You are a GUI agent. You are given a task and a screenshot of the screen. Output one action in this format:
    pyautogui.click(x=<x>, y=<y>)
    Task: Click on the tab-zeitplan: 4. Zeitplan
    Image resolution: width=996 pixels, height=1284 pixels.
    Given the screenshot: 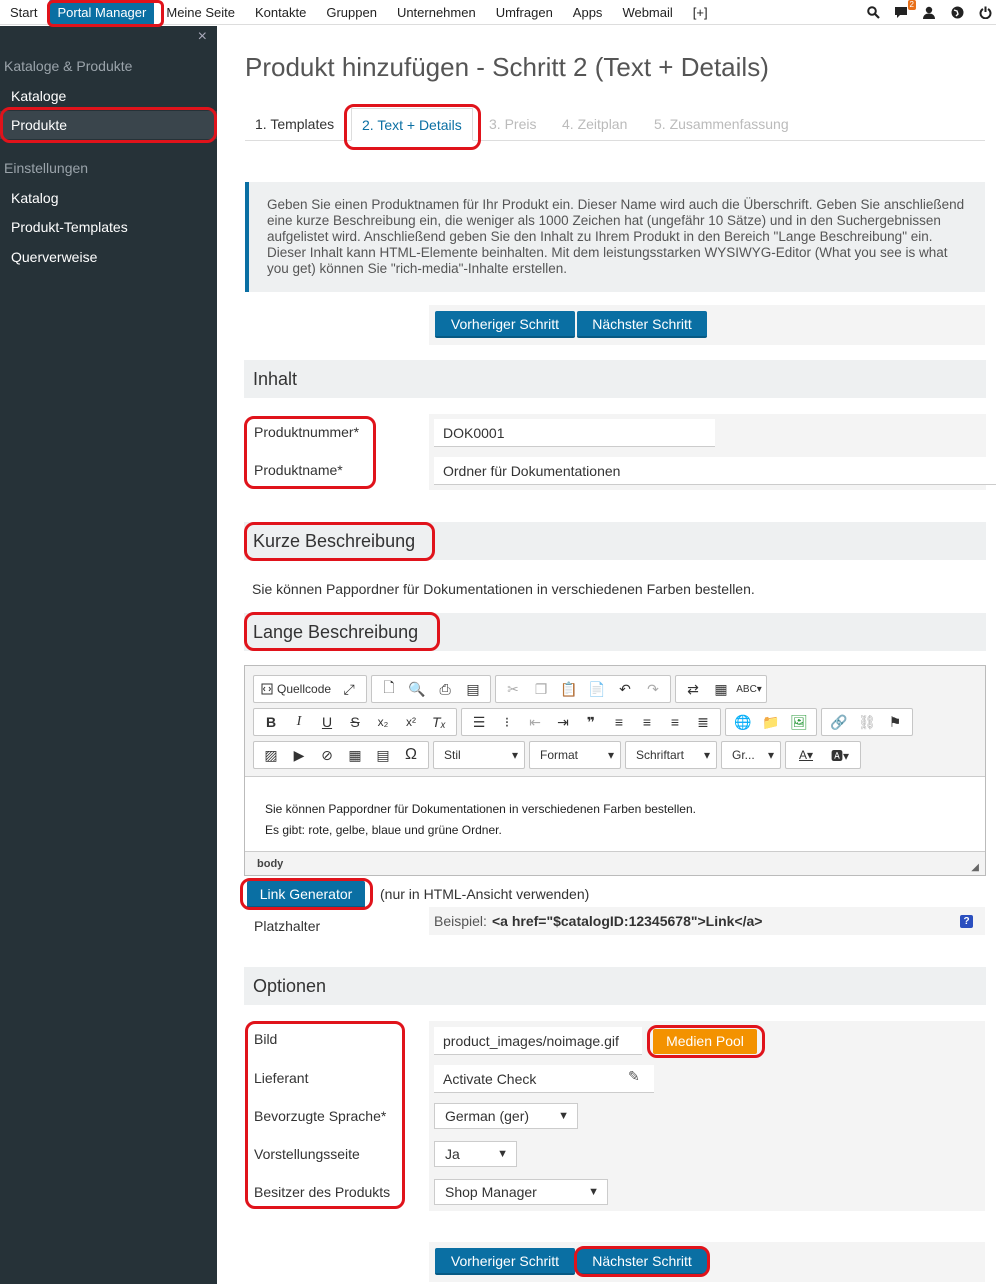 What is the action you would take?
    pyautogui.click(x=594, y=124)
    